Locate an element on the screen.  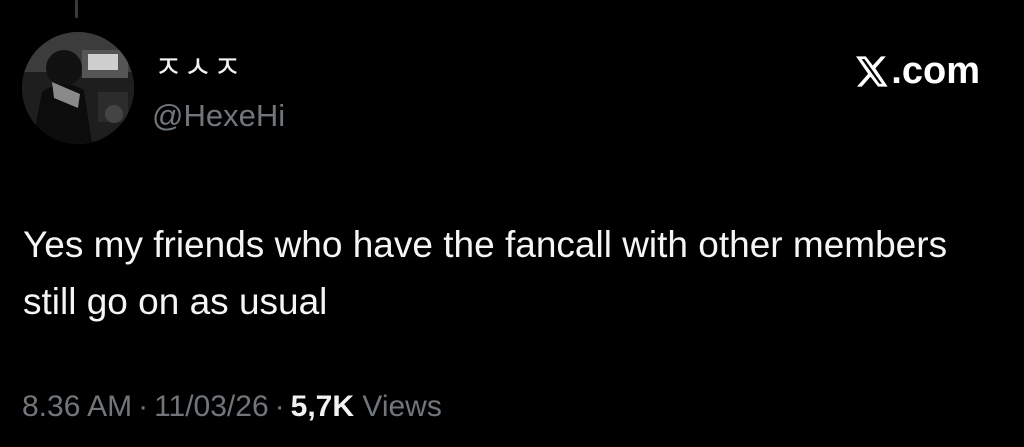
author-display-name: ㅈㅅㅈ is located at coordinates (198, 68).